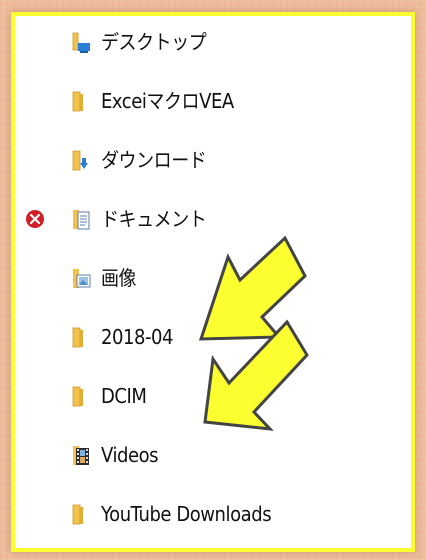  I want to click on folder-item-youtube-downloads: YouTube Downloads, so click(213, 514).